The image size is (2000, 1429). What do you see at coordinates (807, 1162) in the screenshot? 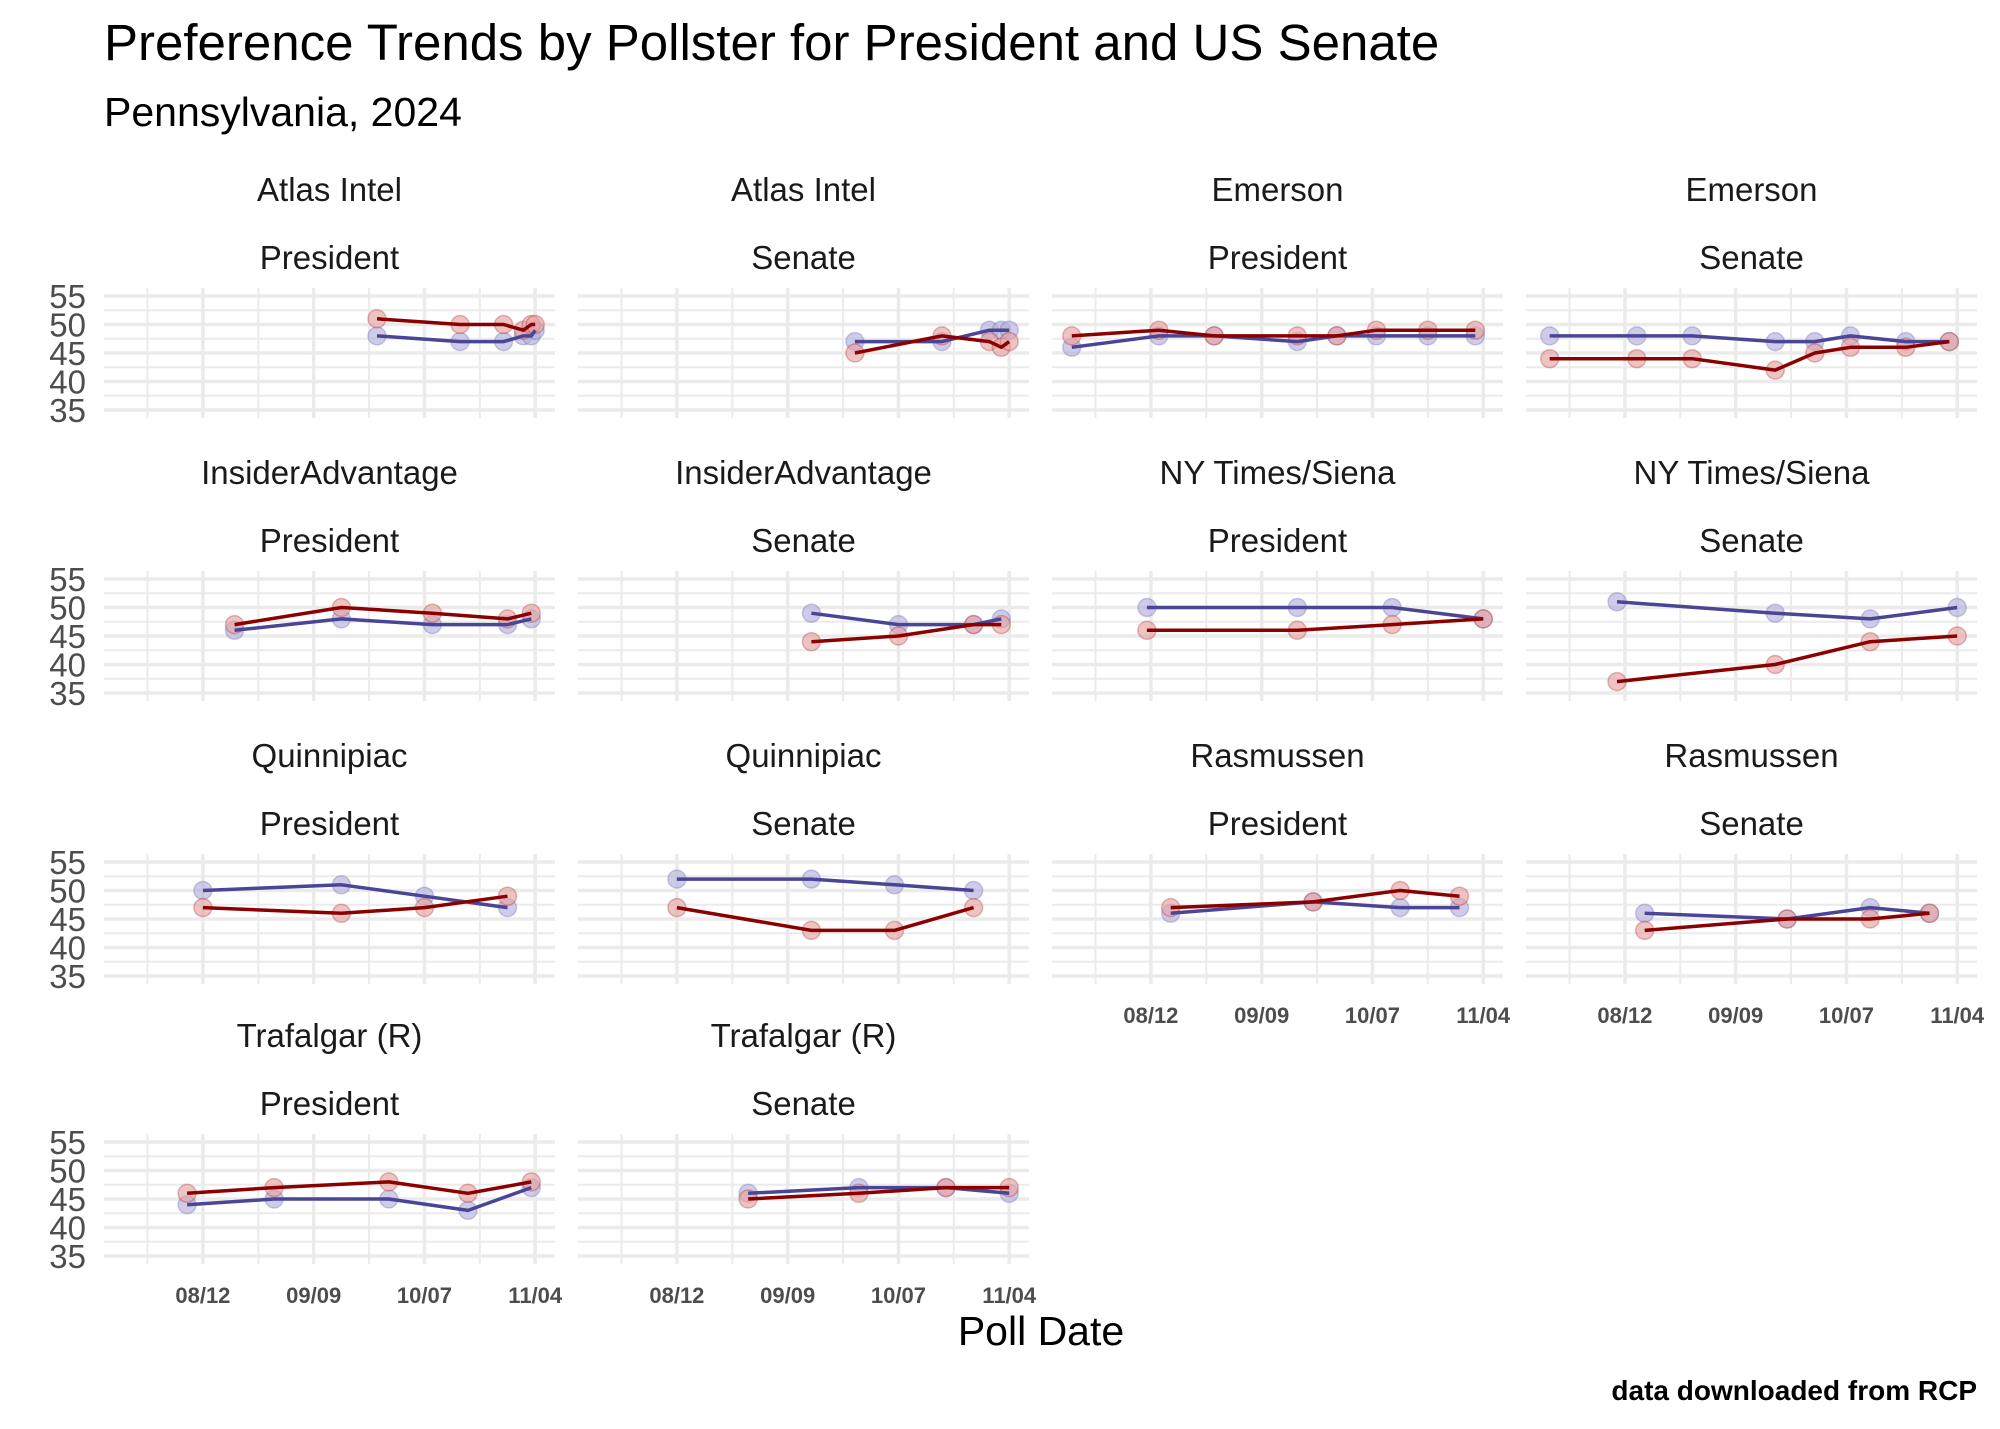
I see `panel-trafalgar-r--senate: Trafalgar (R) Senate 08/12 09/09 10/07 11/04` at bounding box center [807, 1162].